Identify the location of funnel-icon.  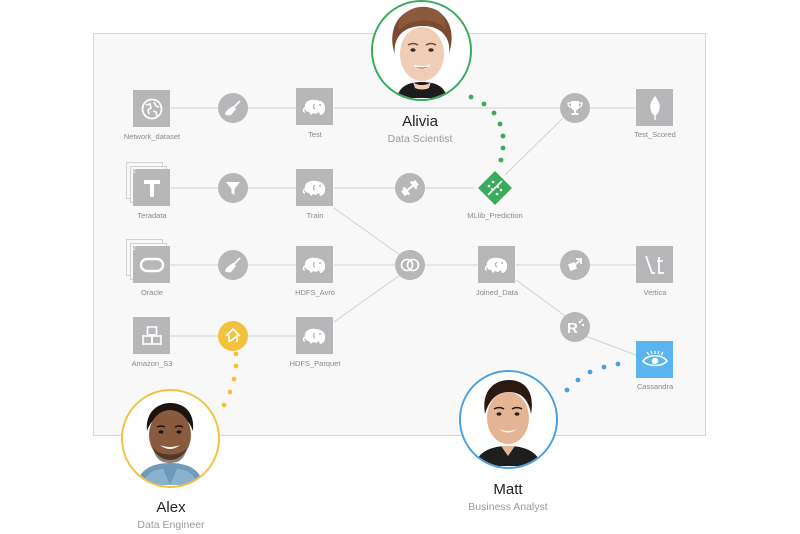
(233, 188).